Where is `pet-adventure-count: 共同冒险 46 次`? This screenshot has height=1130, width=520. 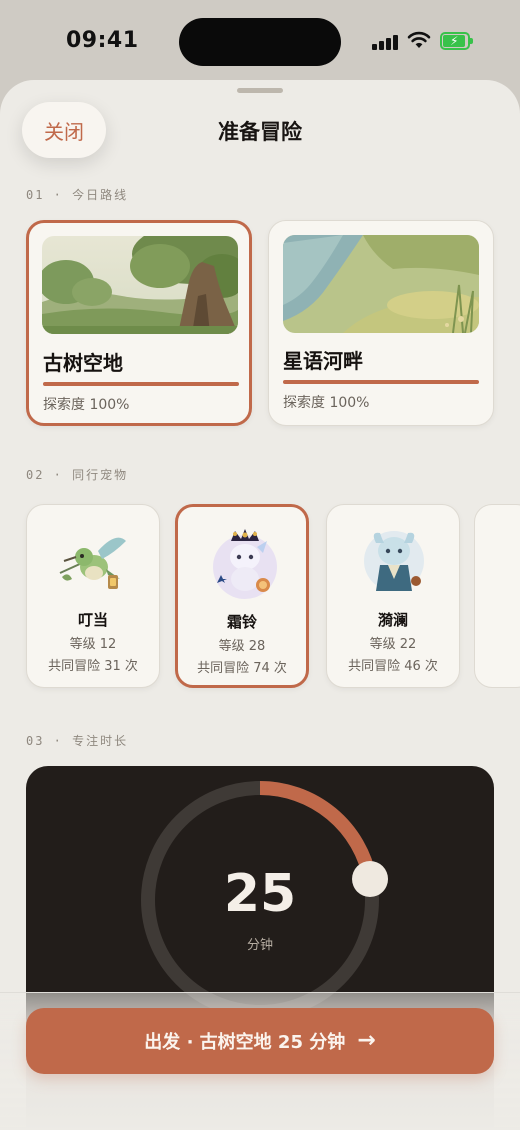 pet-adventure-count: 共同冒险 46 次 is located at coordinates (393, 666).